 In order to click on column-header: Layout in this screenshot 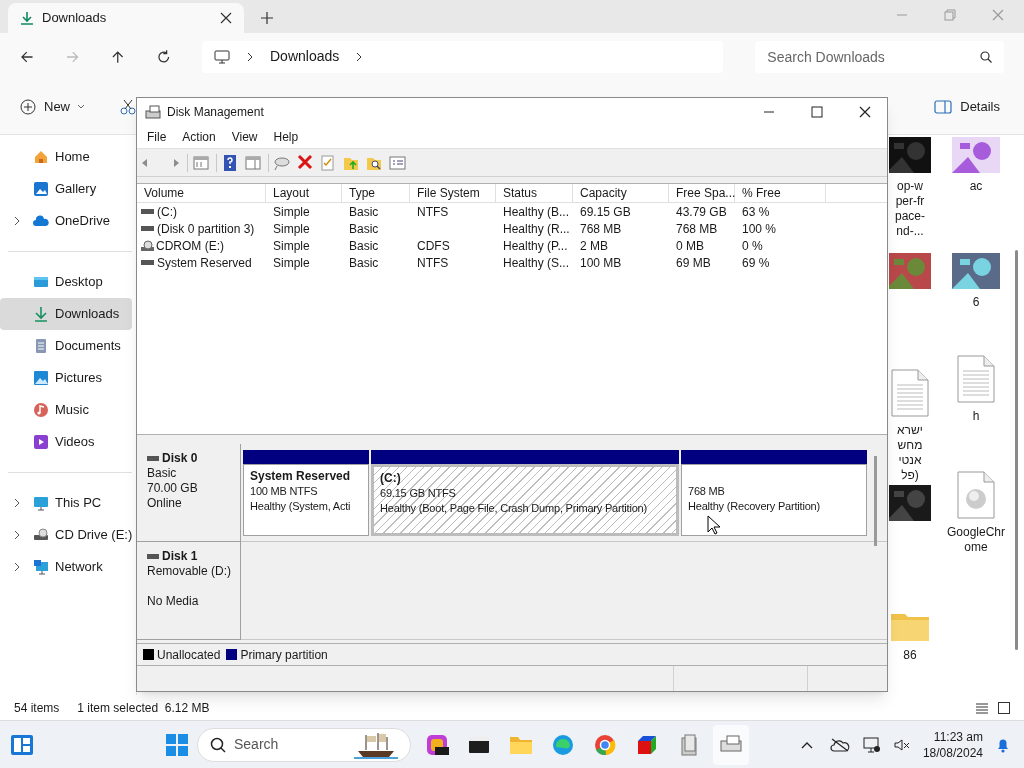, I will do `click(304, 193)`.